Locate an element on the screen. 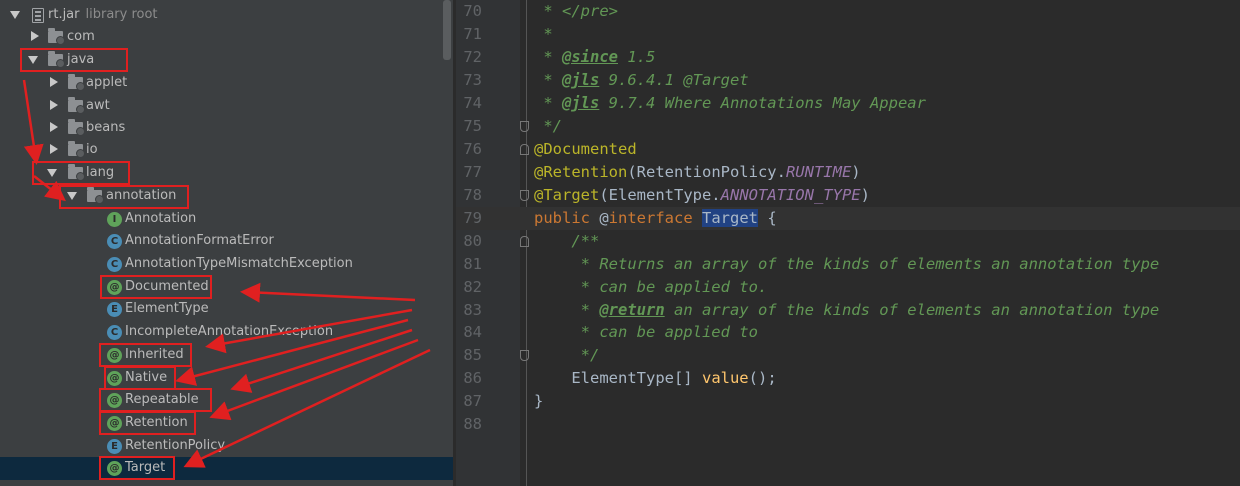 The height and width of the screenshot is (486, 1240). code-text: value is located at coordinates (725, 378).